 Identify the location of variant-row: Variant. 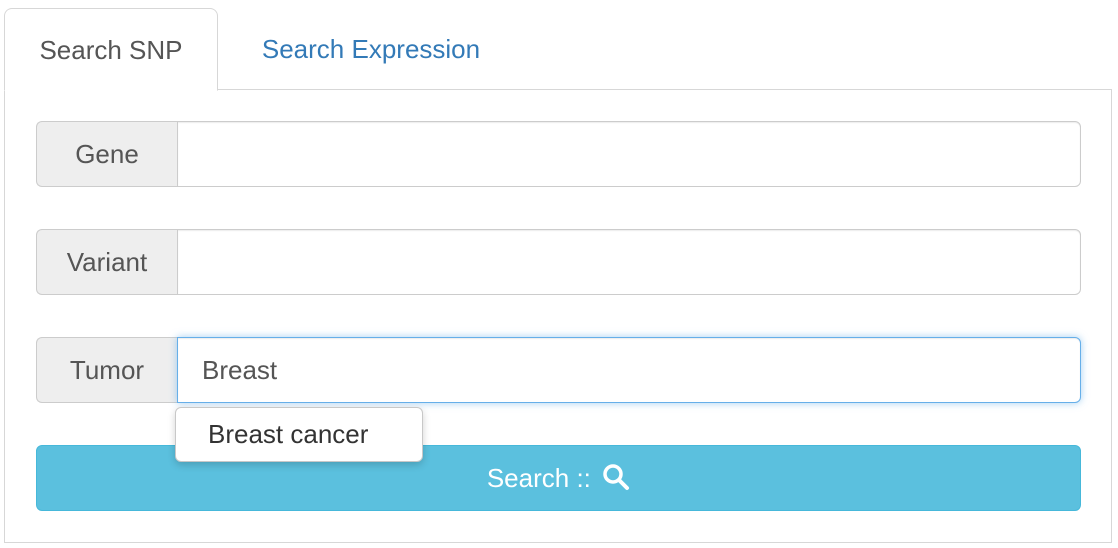
(558, 262).